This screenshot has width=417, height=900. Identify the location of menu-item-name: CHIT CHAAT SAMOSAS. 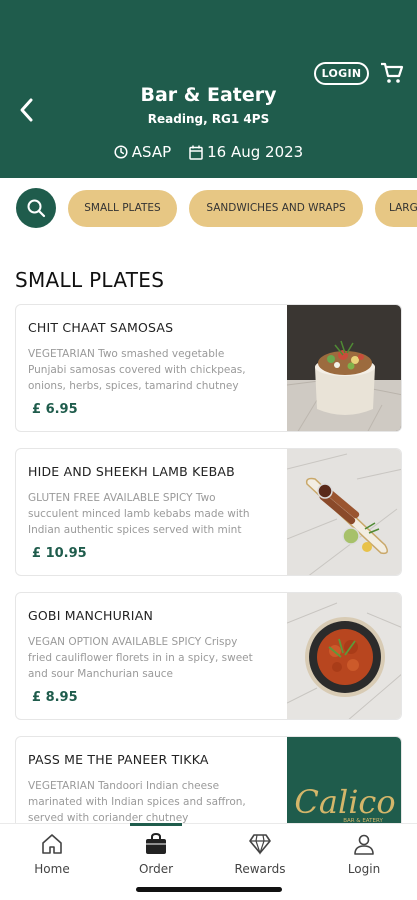
(101, 327).